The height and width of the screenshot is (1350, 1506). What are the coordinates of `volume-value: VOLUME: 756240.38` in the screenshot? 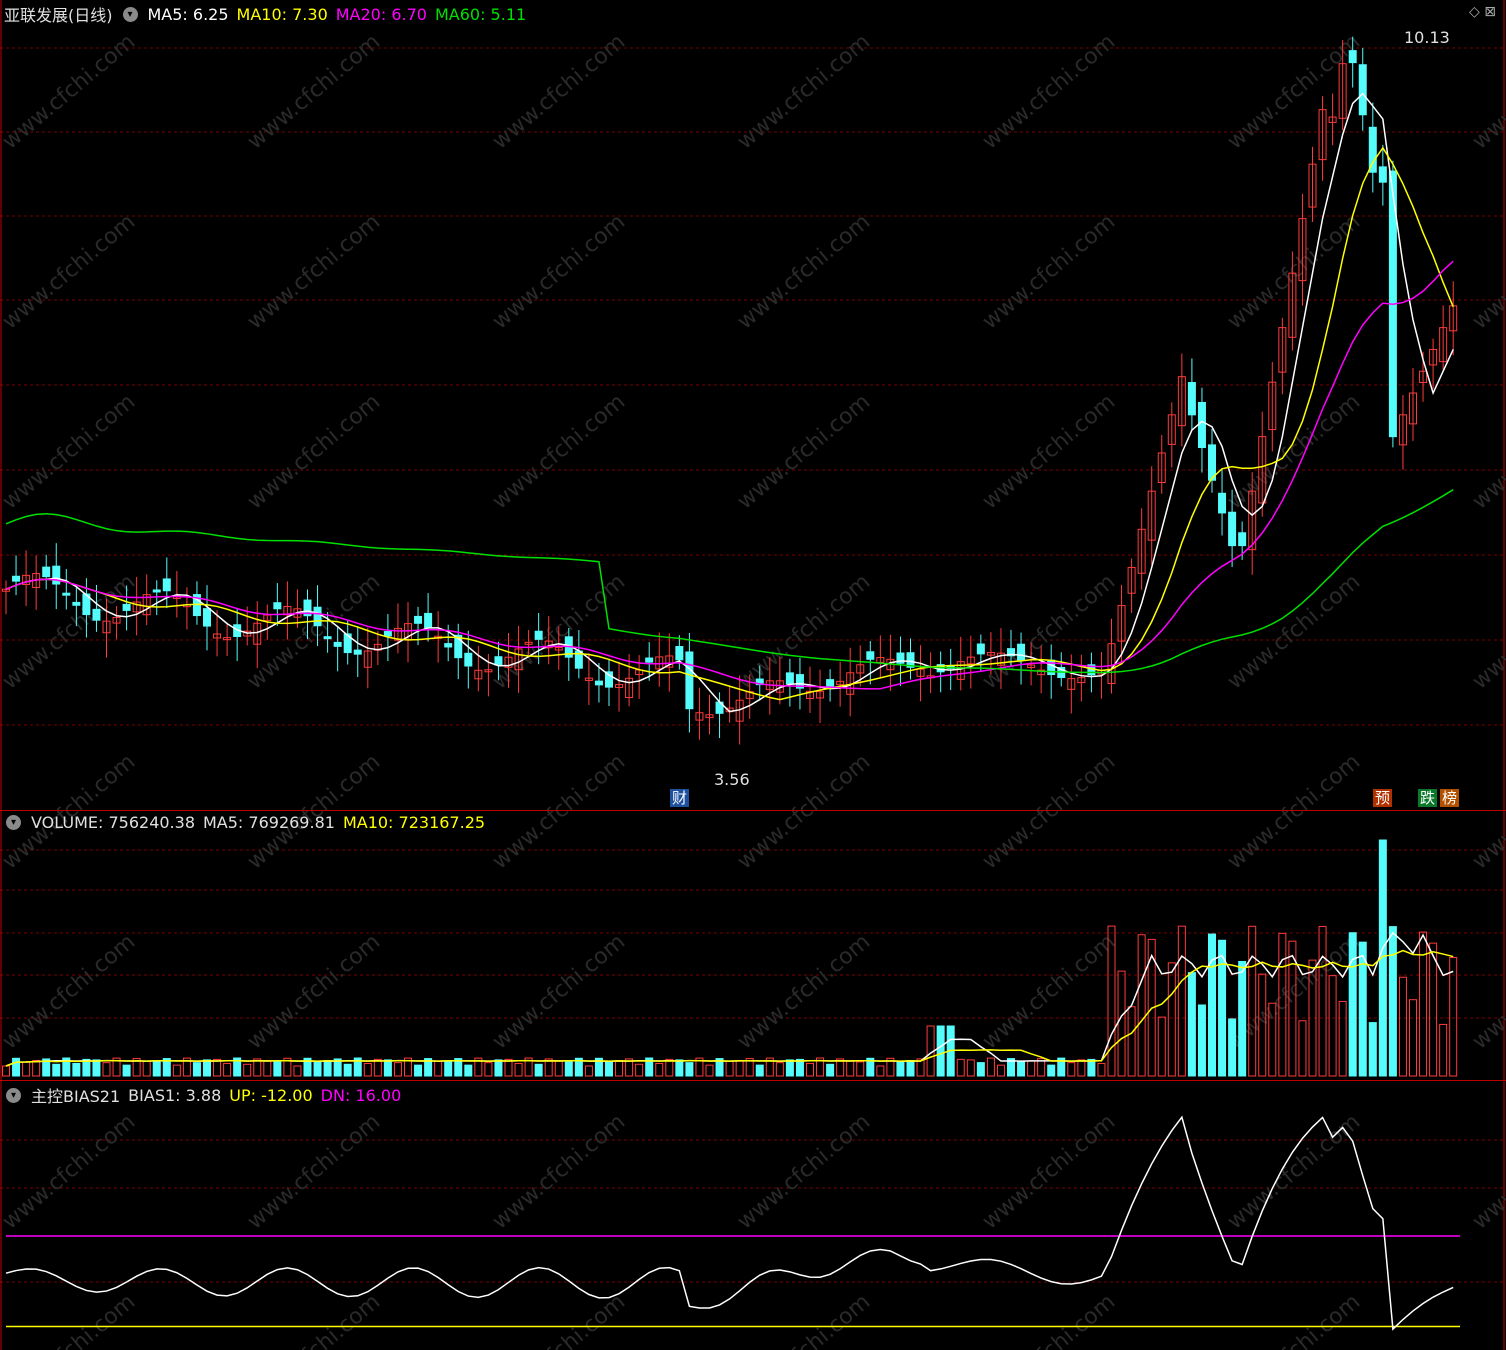 It's located at (113, 822).